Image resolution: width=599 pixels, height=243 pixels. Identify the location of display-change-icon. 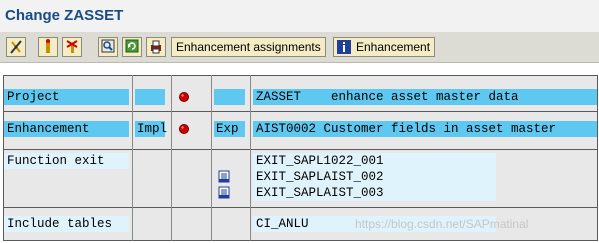
(16, 47).